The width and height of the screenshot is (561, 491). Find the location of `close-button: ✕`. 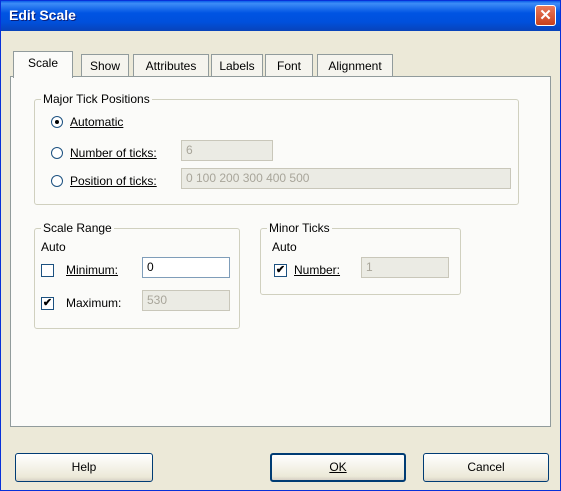

close-button: ✕ is located at coordinates (545, 15).